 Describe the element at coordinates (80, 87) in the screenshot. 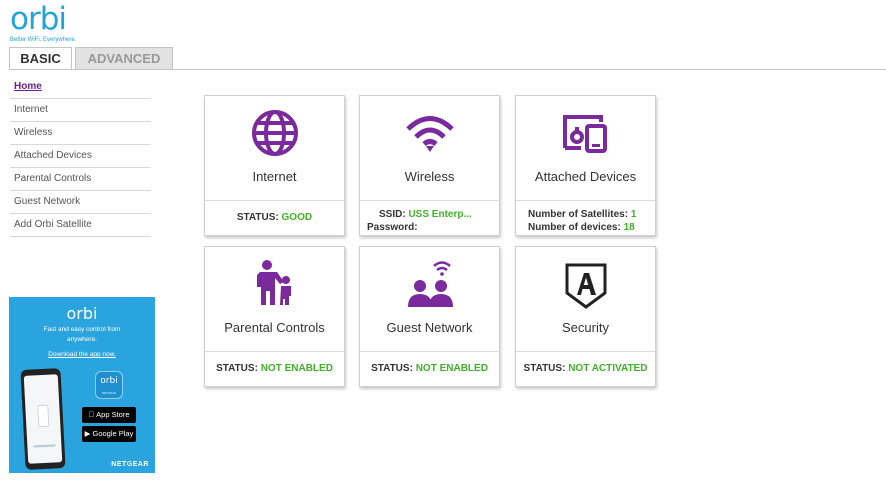

I see `sidebar-item-home: Home` at that location.